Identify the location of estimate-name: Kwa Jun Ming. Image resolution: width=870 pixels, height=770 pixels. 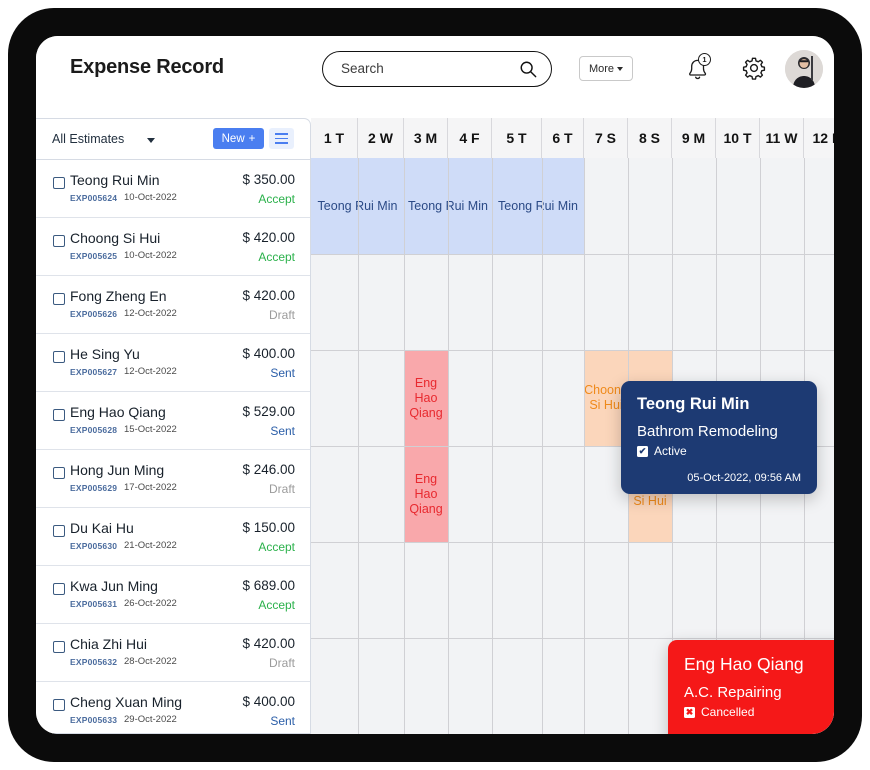
(114, 586).